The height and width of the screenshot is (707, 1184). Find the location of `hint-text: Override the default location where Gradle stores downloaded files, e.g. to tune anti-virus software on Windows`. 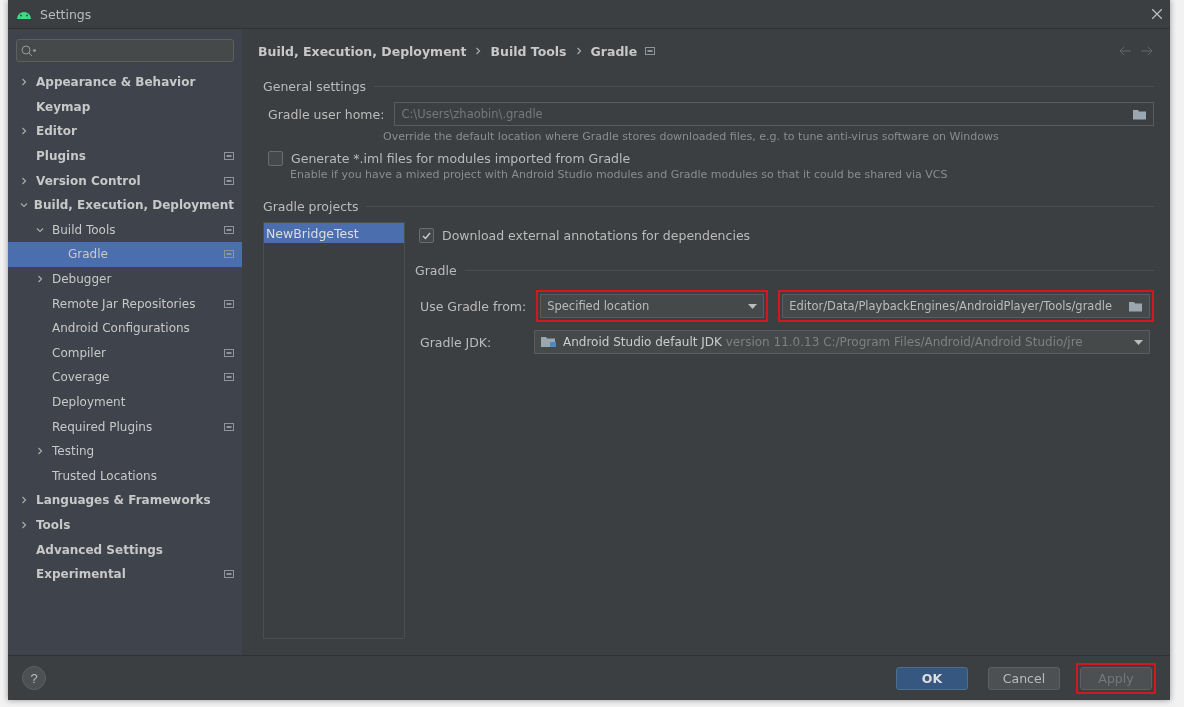

hint-text: Override the default location where Gradle stores downloaded files, e.g. to tune anti-virus software on Windows is located at coordinates (691, 136).